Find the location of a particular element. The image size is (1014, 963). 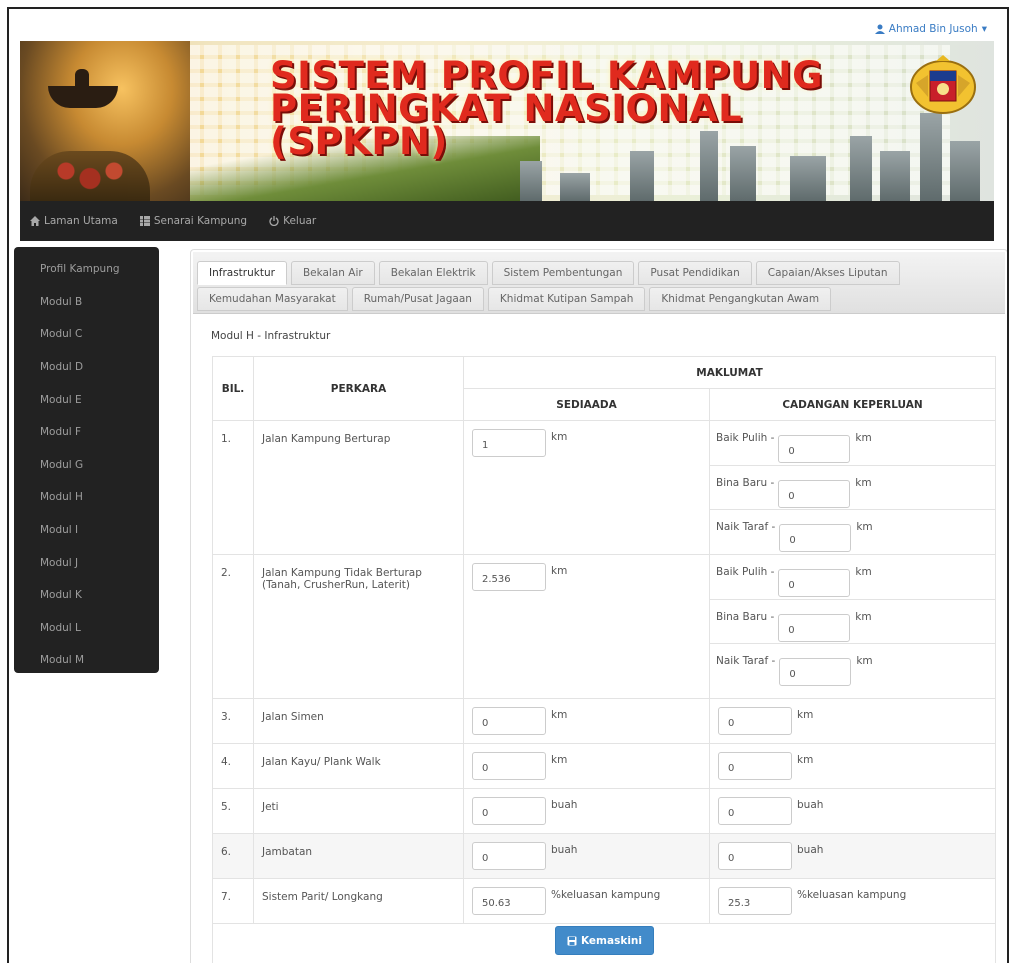

tab-khidmat-pengangkutan-awam: Khidmat Pengangkutan Awam is located at coordinates (740, 299).